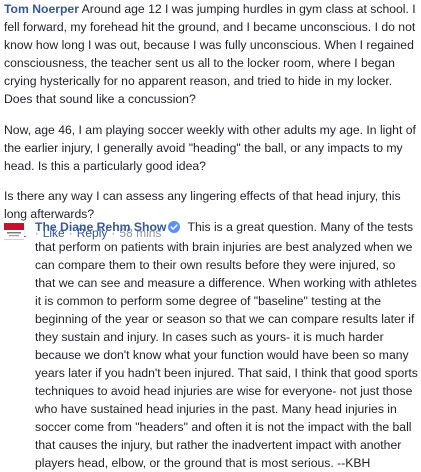 This screenshot has width=421, height=472. What do you see at coordinates (41, 9) in the screenshot?
I see `comment-author-link: Tom Noerper` at bounding box center [41, 9].